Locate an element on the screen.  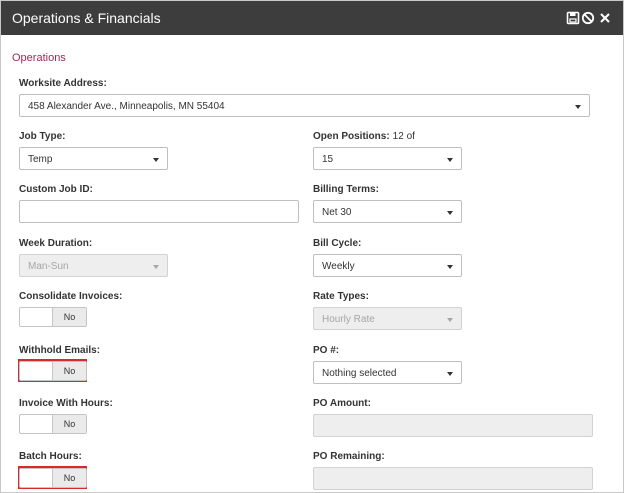
po-remaining-input is located at coordinates (453, 478).